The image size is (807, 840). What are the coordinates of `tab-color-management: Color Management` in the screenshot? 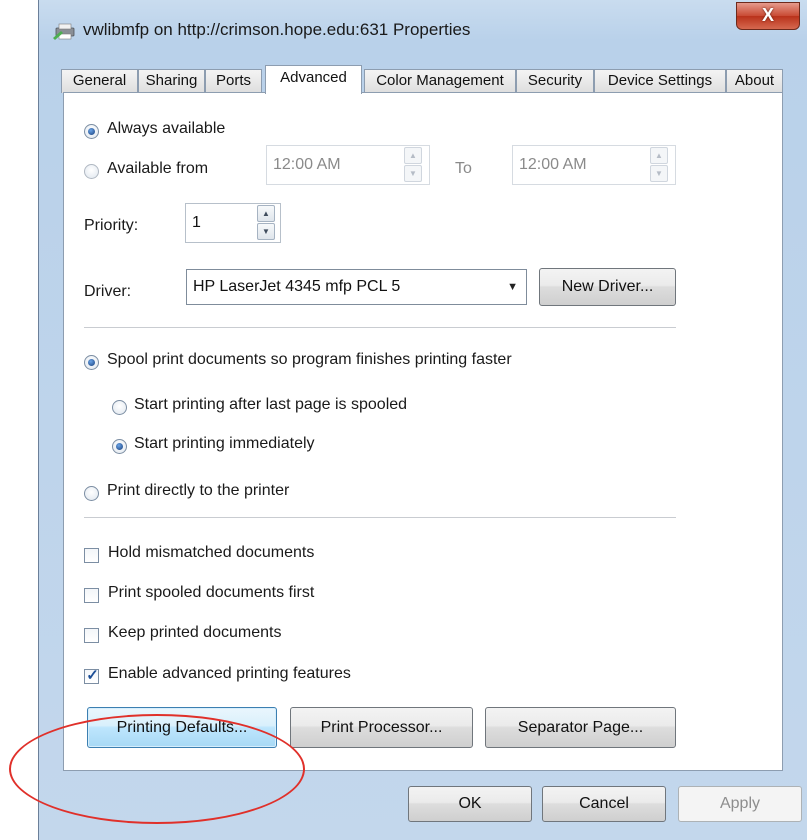 It's located at (440, 81).